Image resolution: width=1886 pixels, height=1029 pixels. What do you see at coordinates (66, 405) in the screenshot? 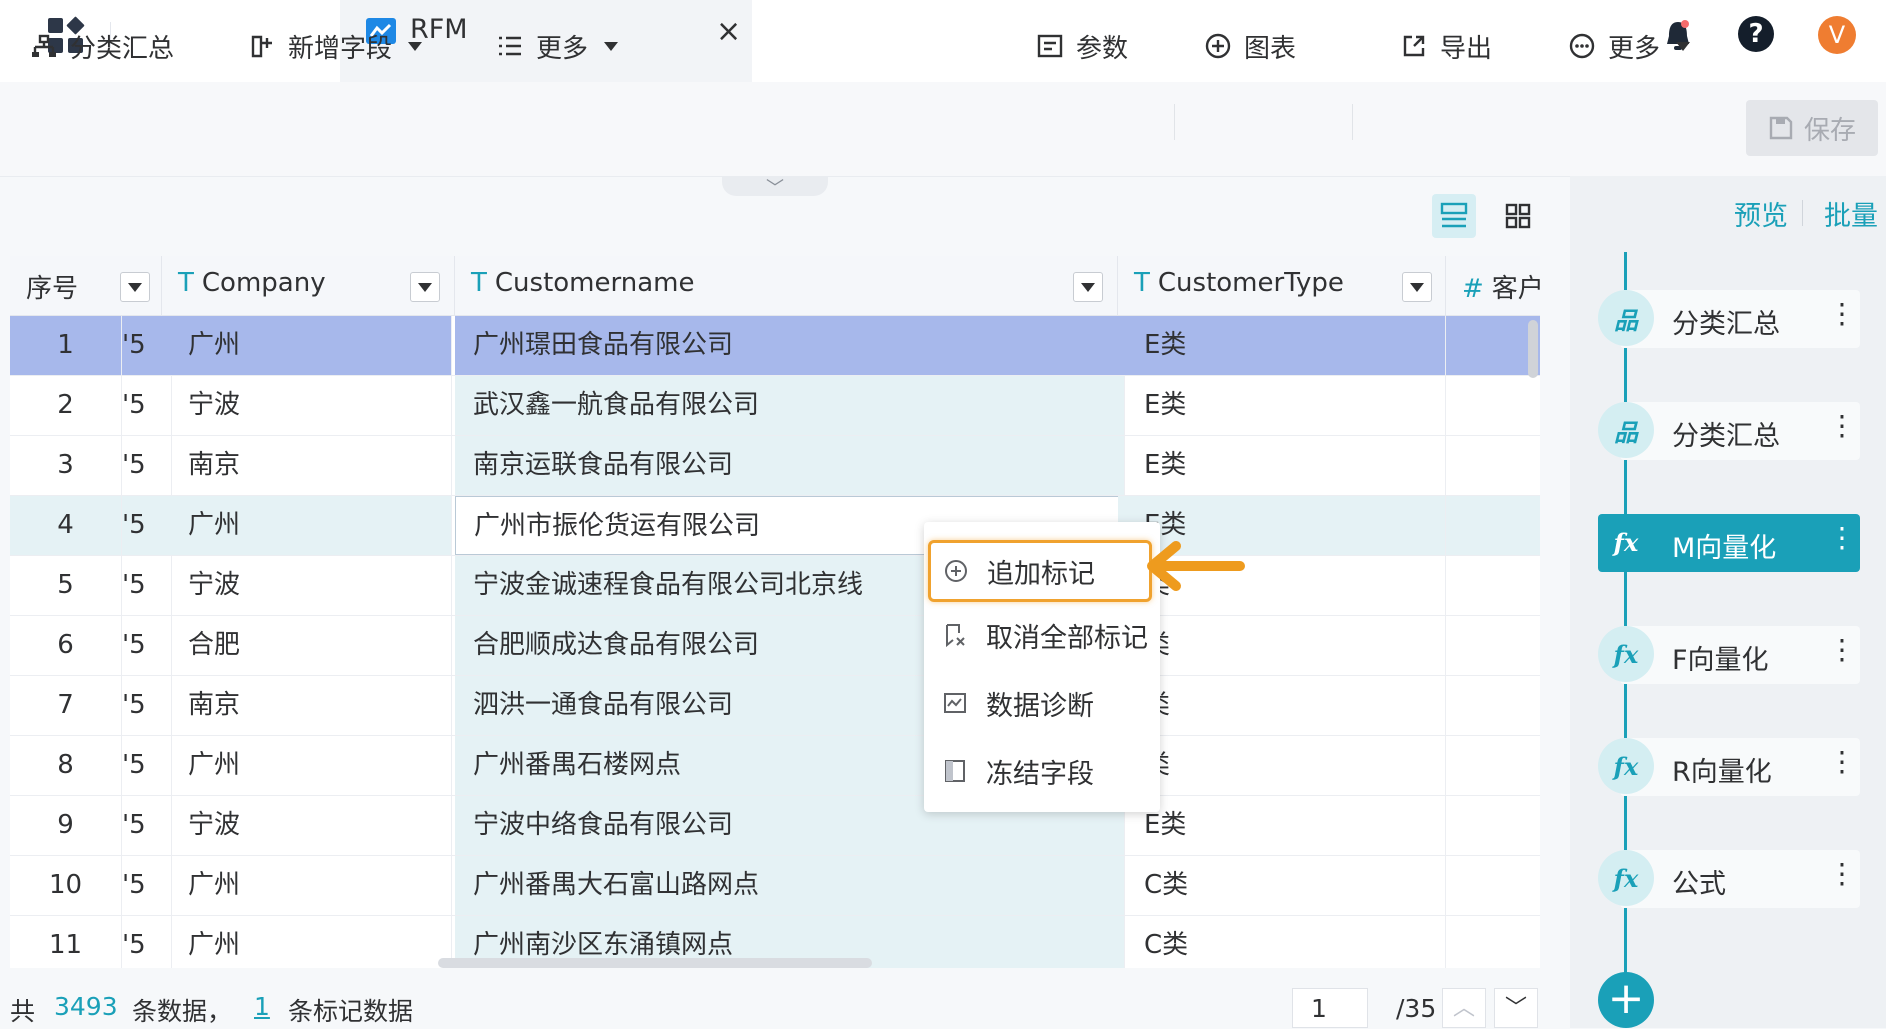
I see `row-index-cell: 2` at bounding box center [66, 405].